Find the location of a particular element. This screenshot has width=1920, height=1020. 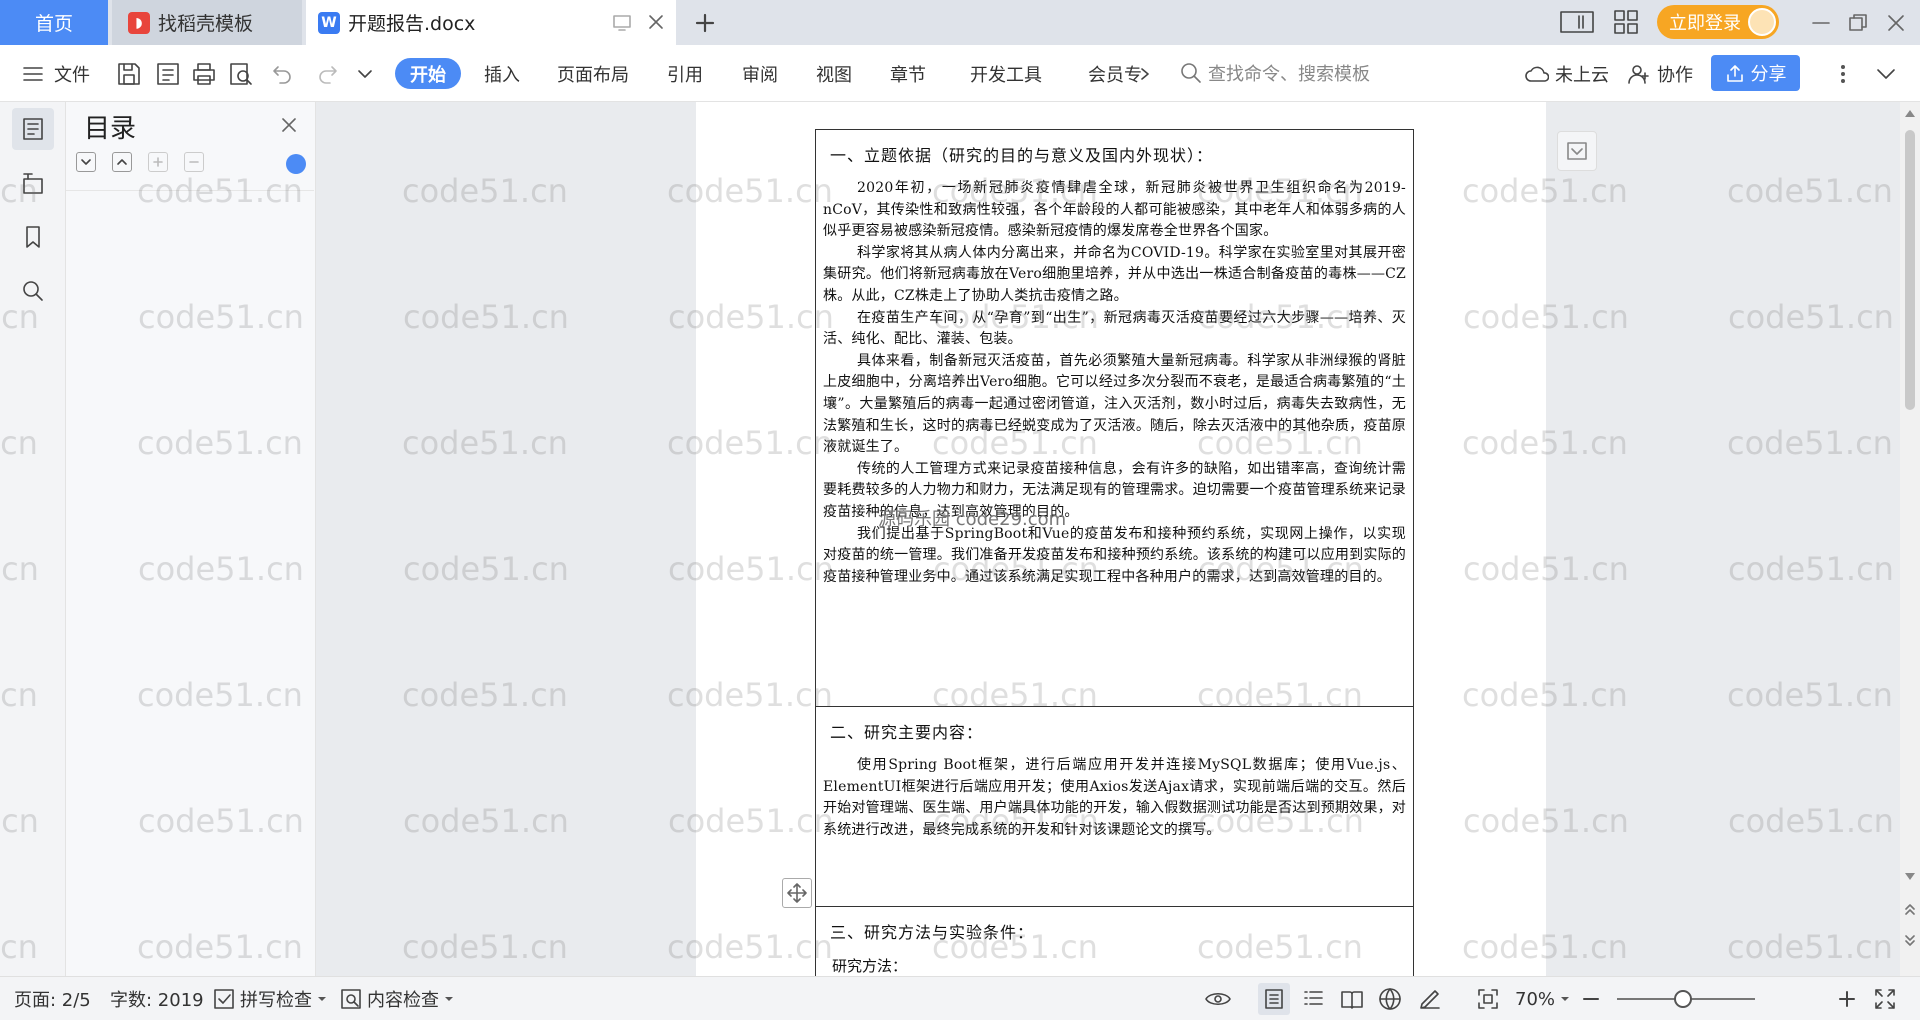

cloud-status-label: 未上云 is located at coordinates (1582, 75).